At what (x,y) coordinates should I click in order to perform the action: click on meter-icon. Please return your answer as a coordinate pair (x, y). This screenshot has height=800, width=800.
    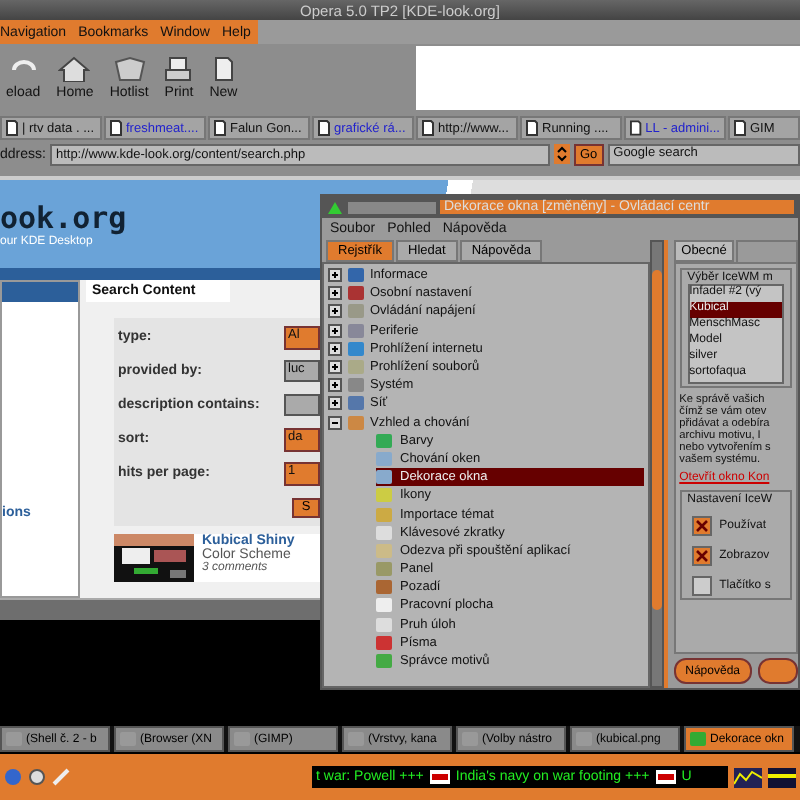
    Looking at the image, I should click on (782, 777).